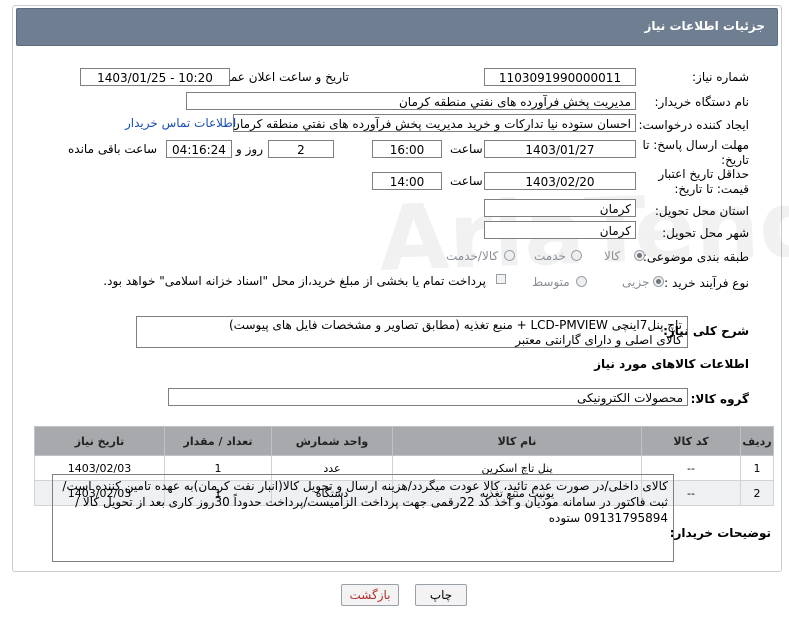  Describe the element at coordinates (704, 26) in the screenshot. I see `panel-title: جزئیات اطلاعات نیاز` at that location.